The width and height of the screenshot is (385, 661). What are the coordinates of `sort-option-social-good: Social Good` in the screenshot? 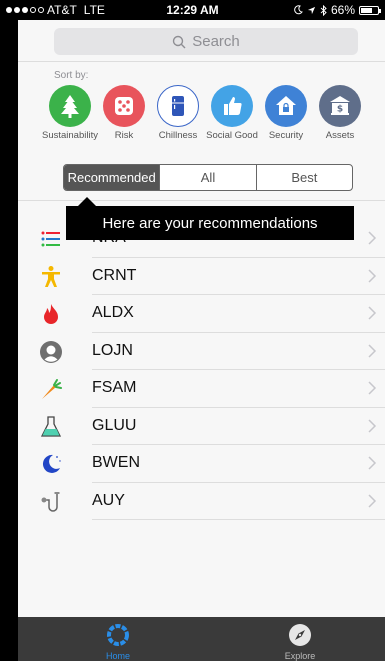 It's located at (232, 113).